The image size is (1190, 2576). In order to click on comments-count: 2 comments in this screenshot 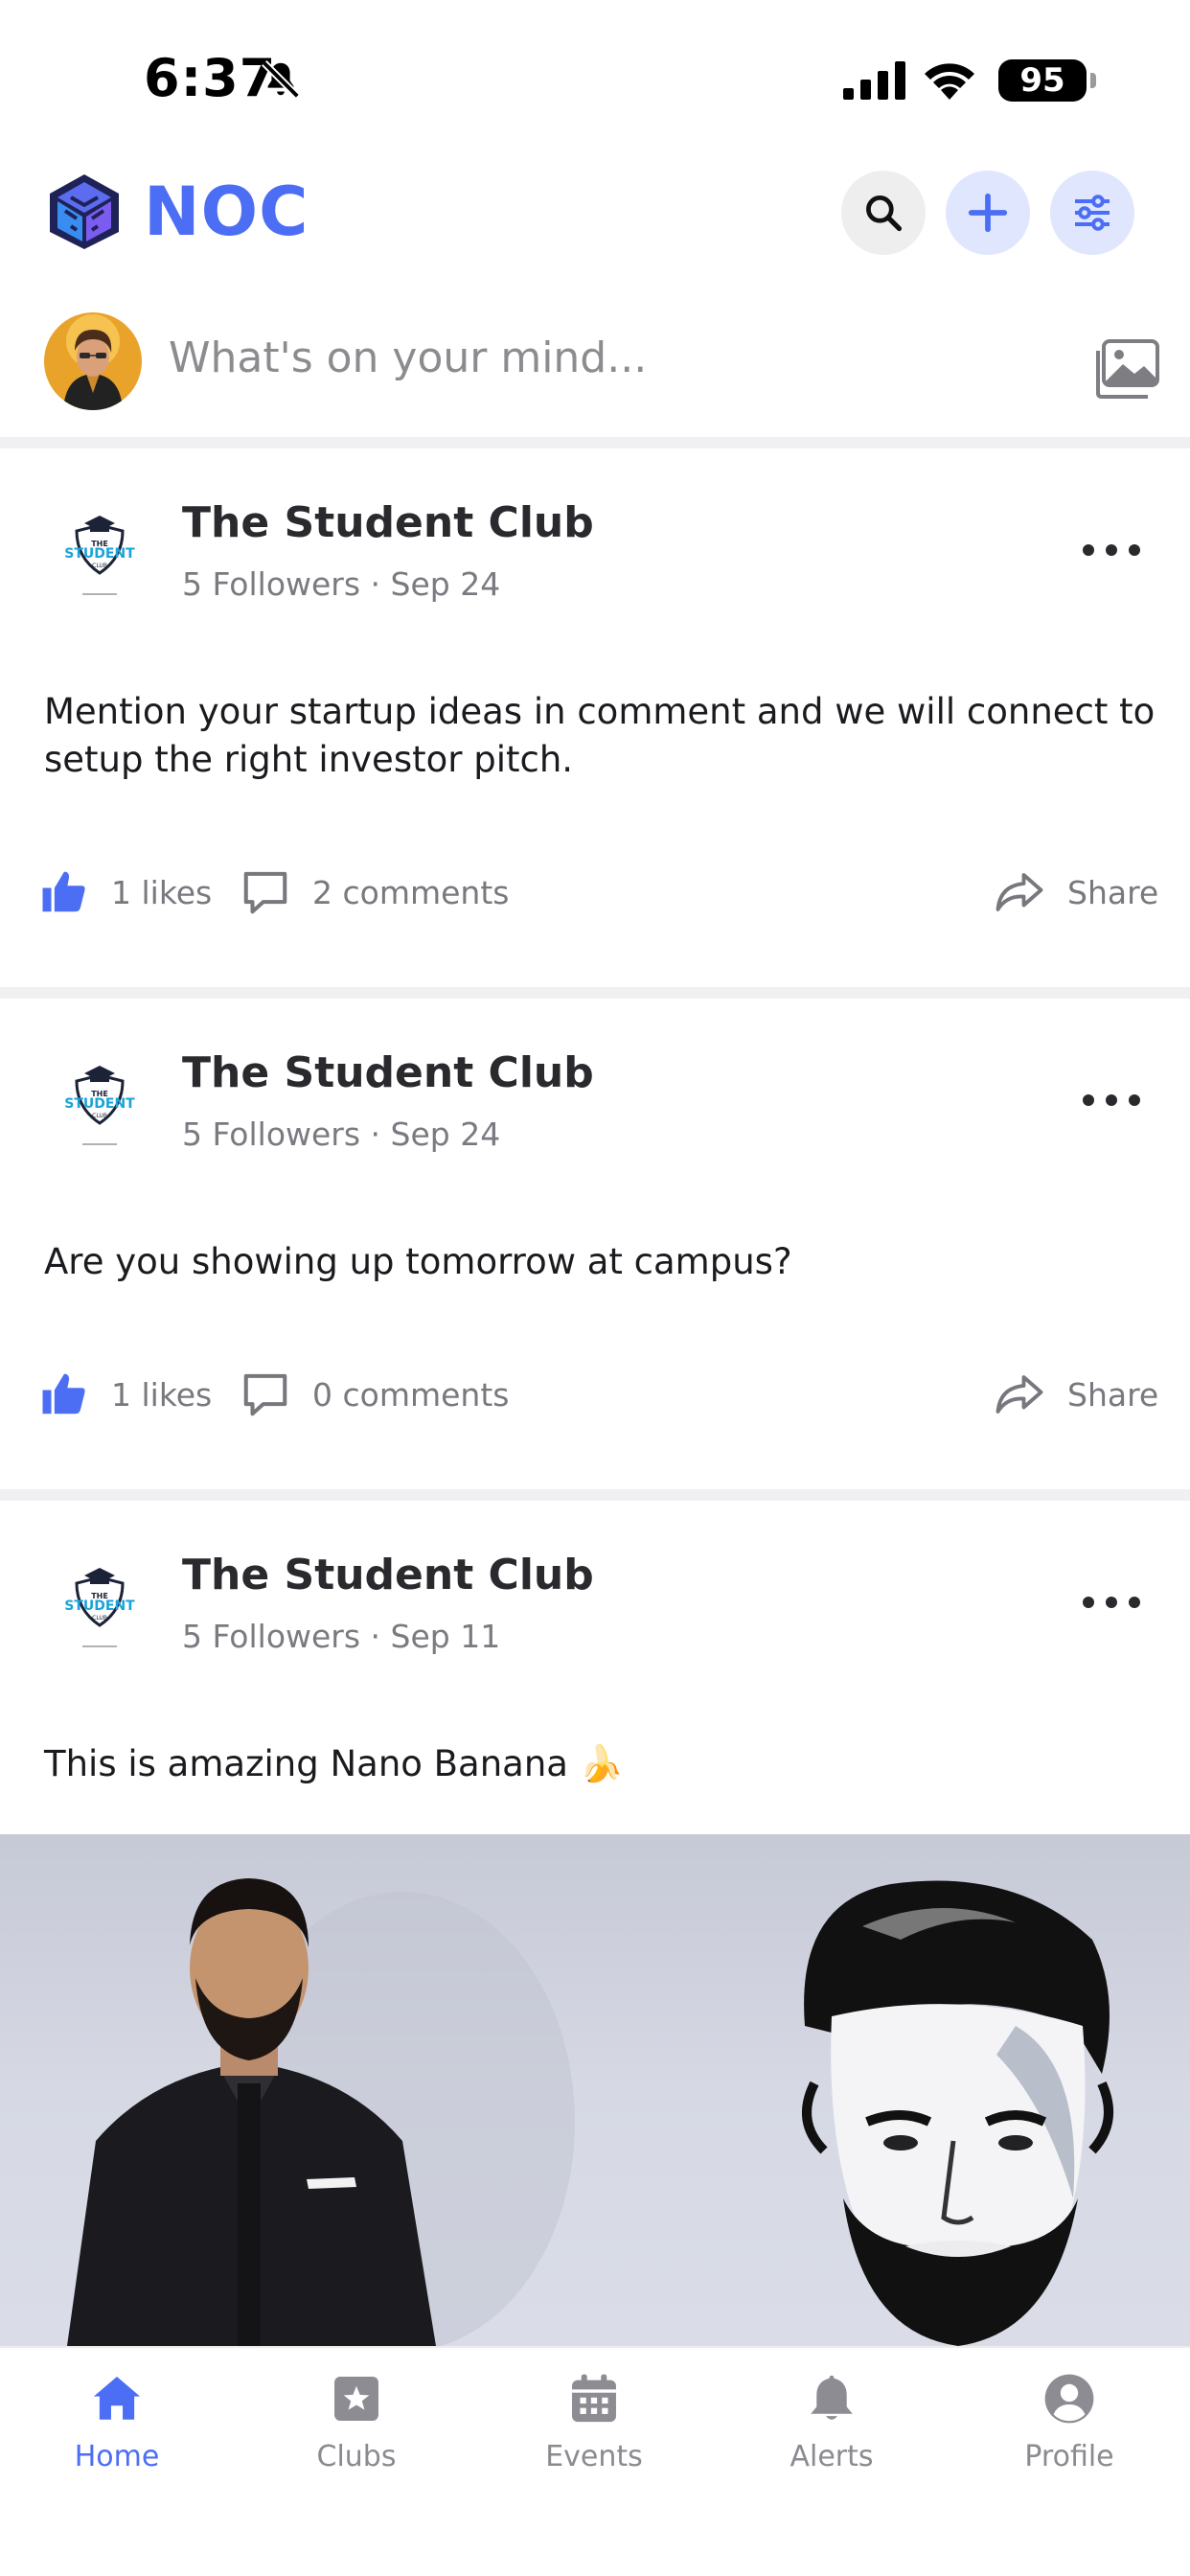, I will do `click(411, 892)`.